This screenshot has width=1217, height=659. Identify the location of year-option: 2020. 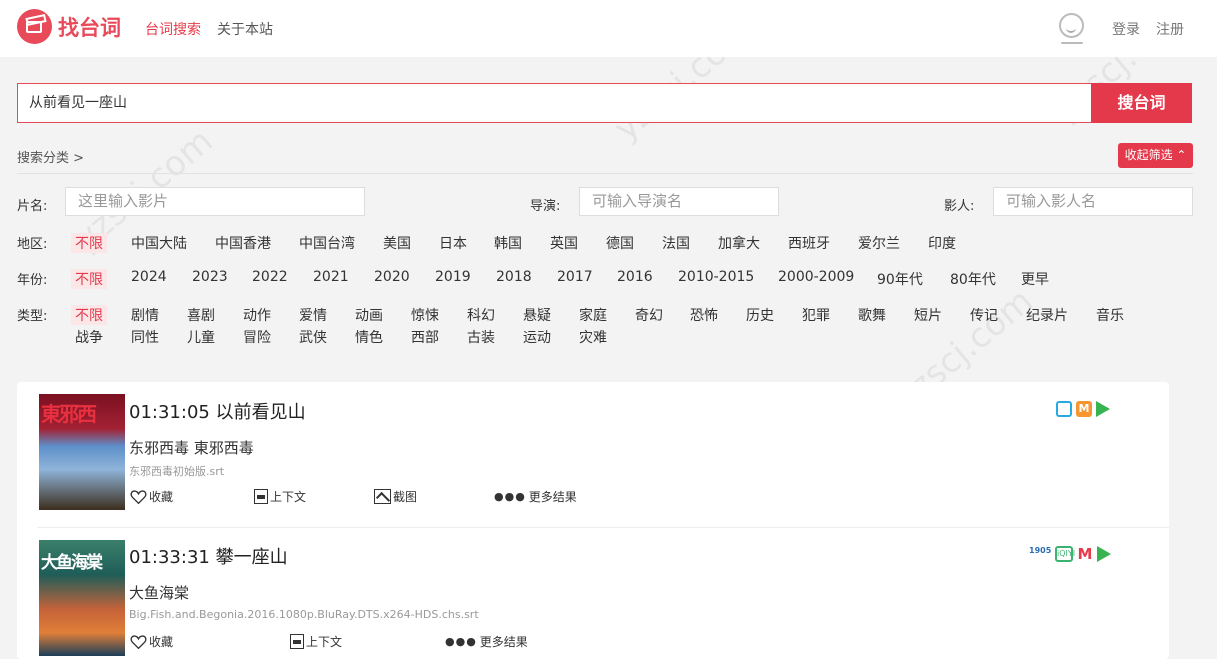
(392, 277).